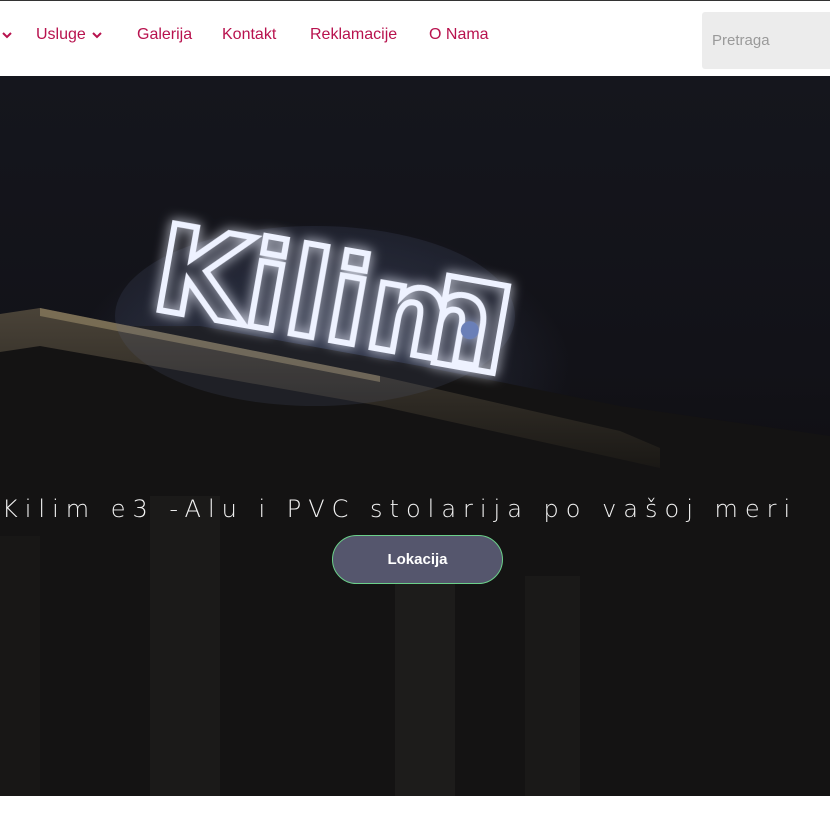 This screenshot has height=830, width=830. I want to click on nav-item-reklamacije: Reklamacije, so click(353, 35).